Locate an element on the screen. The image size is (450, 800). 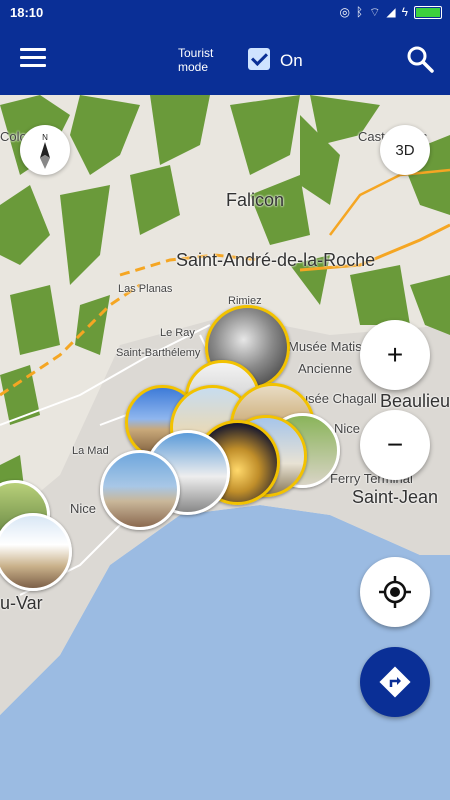
zoom-in-icon: + is located at coordinates (395, 354).